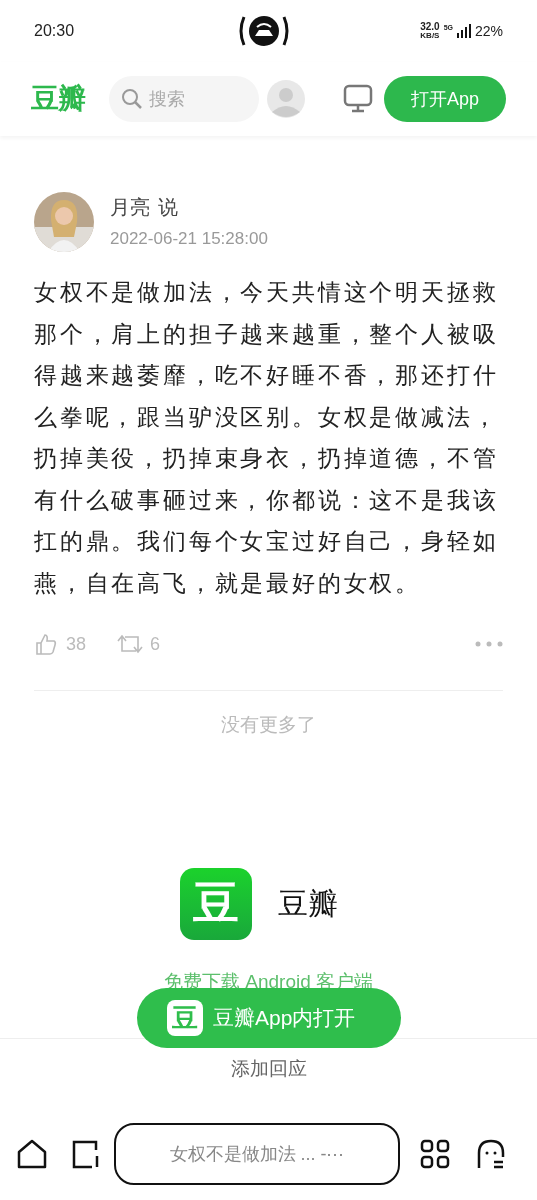  What do you see at coordinates (445, 99) in the screenshot?
I see `open-app-button: 打开App` at bounding box center [445, 99].